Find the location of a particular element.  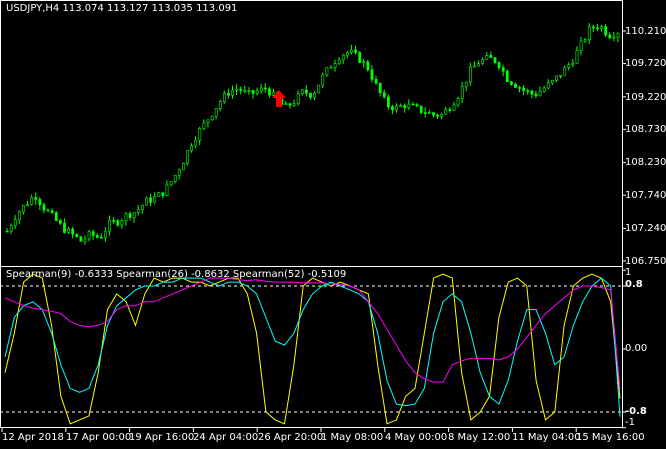

y-tick-label: 108.230 is located at coordinates (645, 162).